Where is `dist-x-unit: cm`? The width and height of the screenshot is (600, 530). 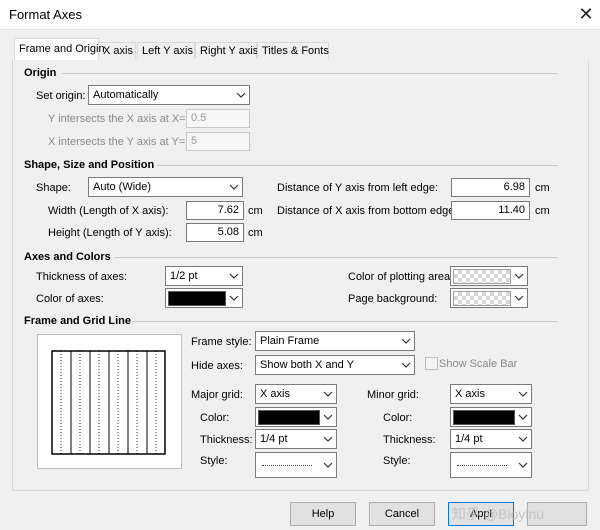 dist-x-unit: cm is located at coordinates (542, 211).